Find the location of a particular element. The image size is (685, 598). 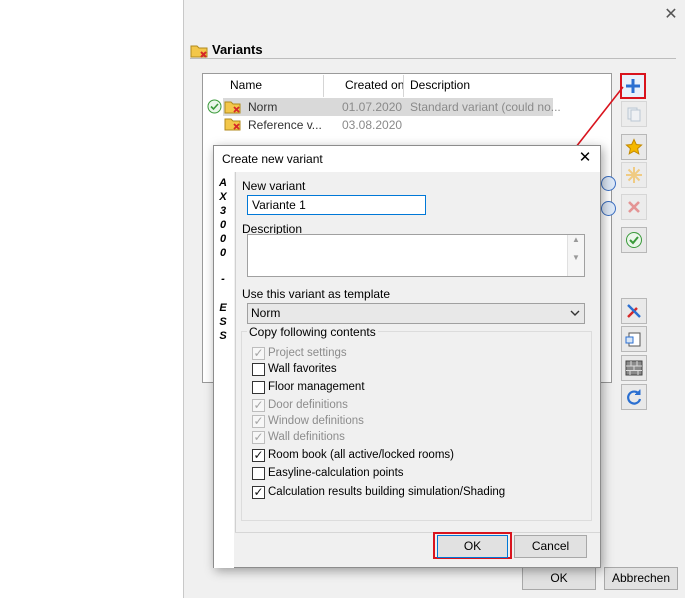

refresh-button is located at coordinates (634, 397).